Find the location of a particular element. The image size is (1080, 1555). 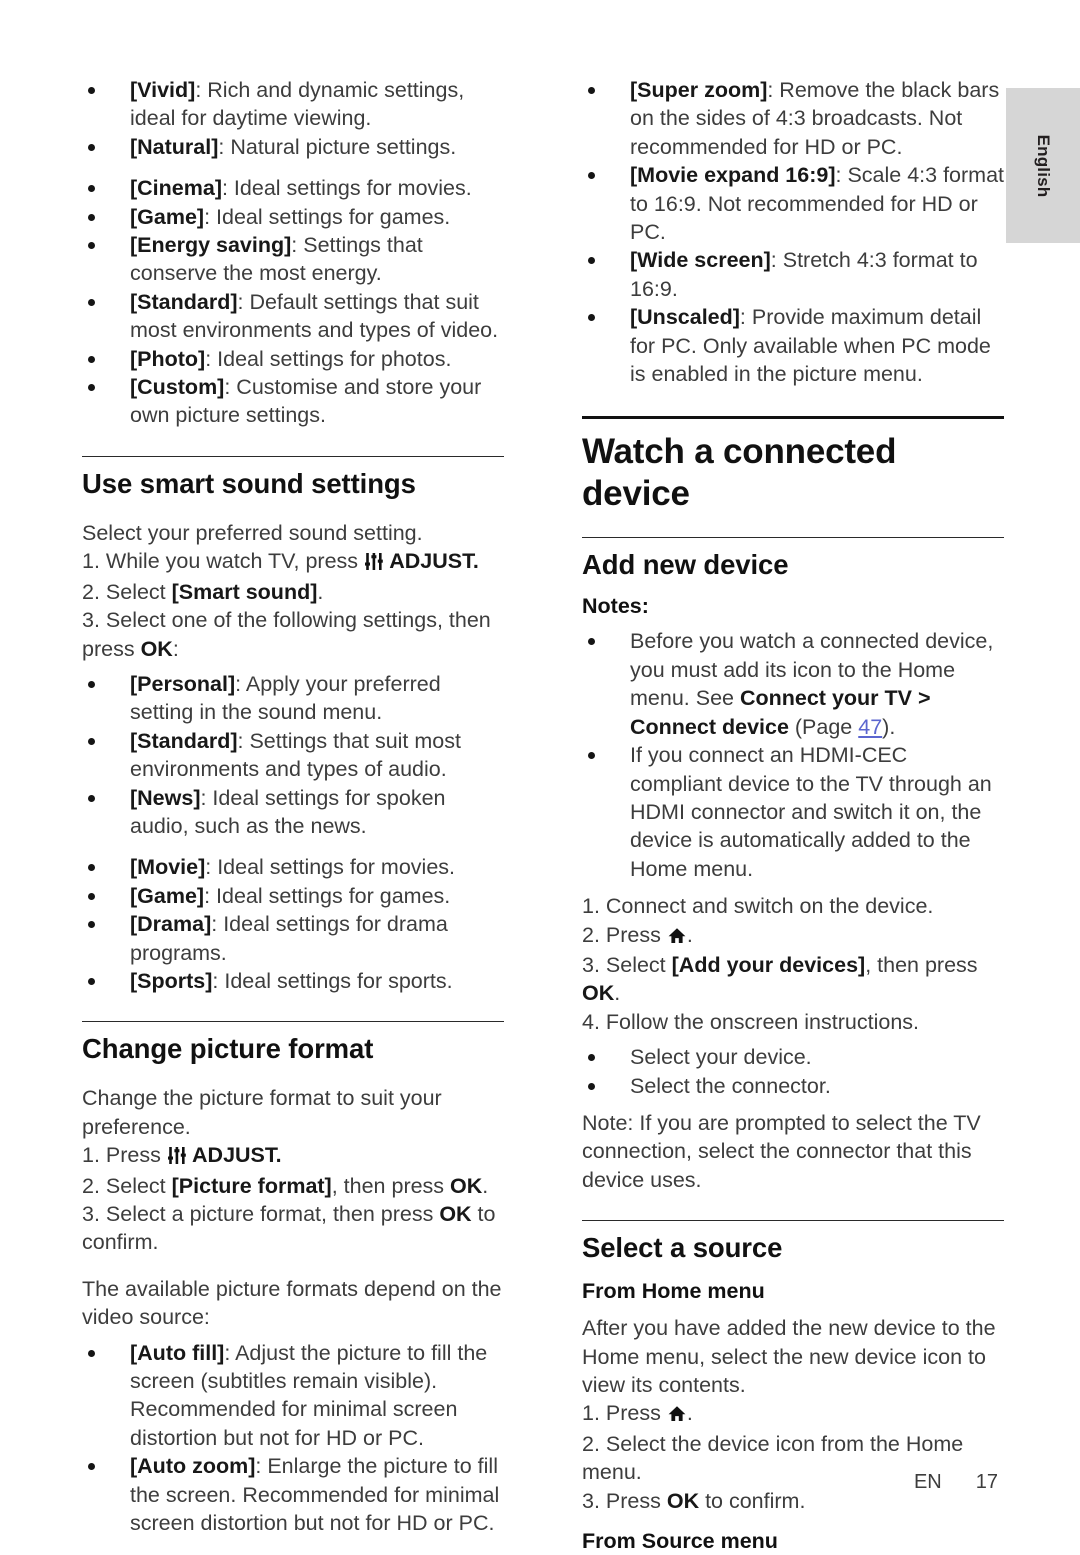

note-text: (Page is located at coordinates (823, 726).